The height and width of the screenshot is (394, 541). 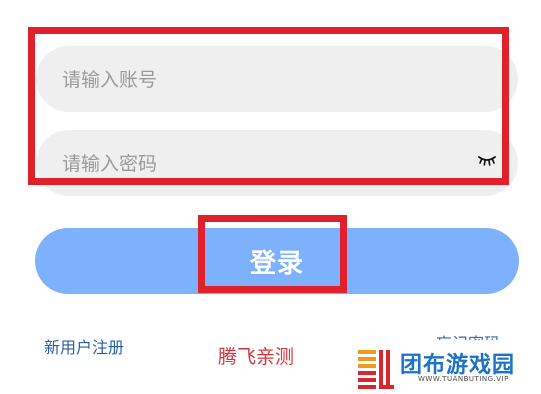 I want to click on eye-closed-icon, so click(x=487, y=161).